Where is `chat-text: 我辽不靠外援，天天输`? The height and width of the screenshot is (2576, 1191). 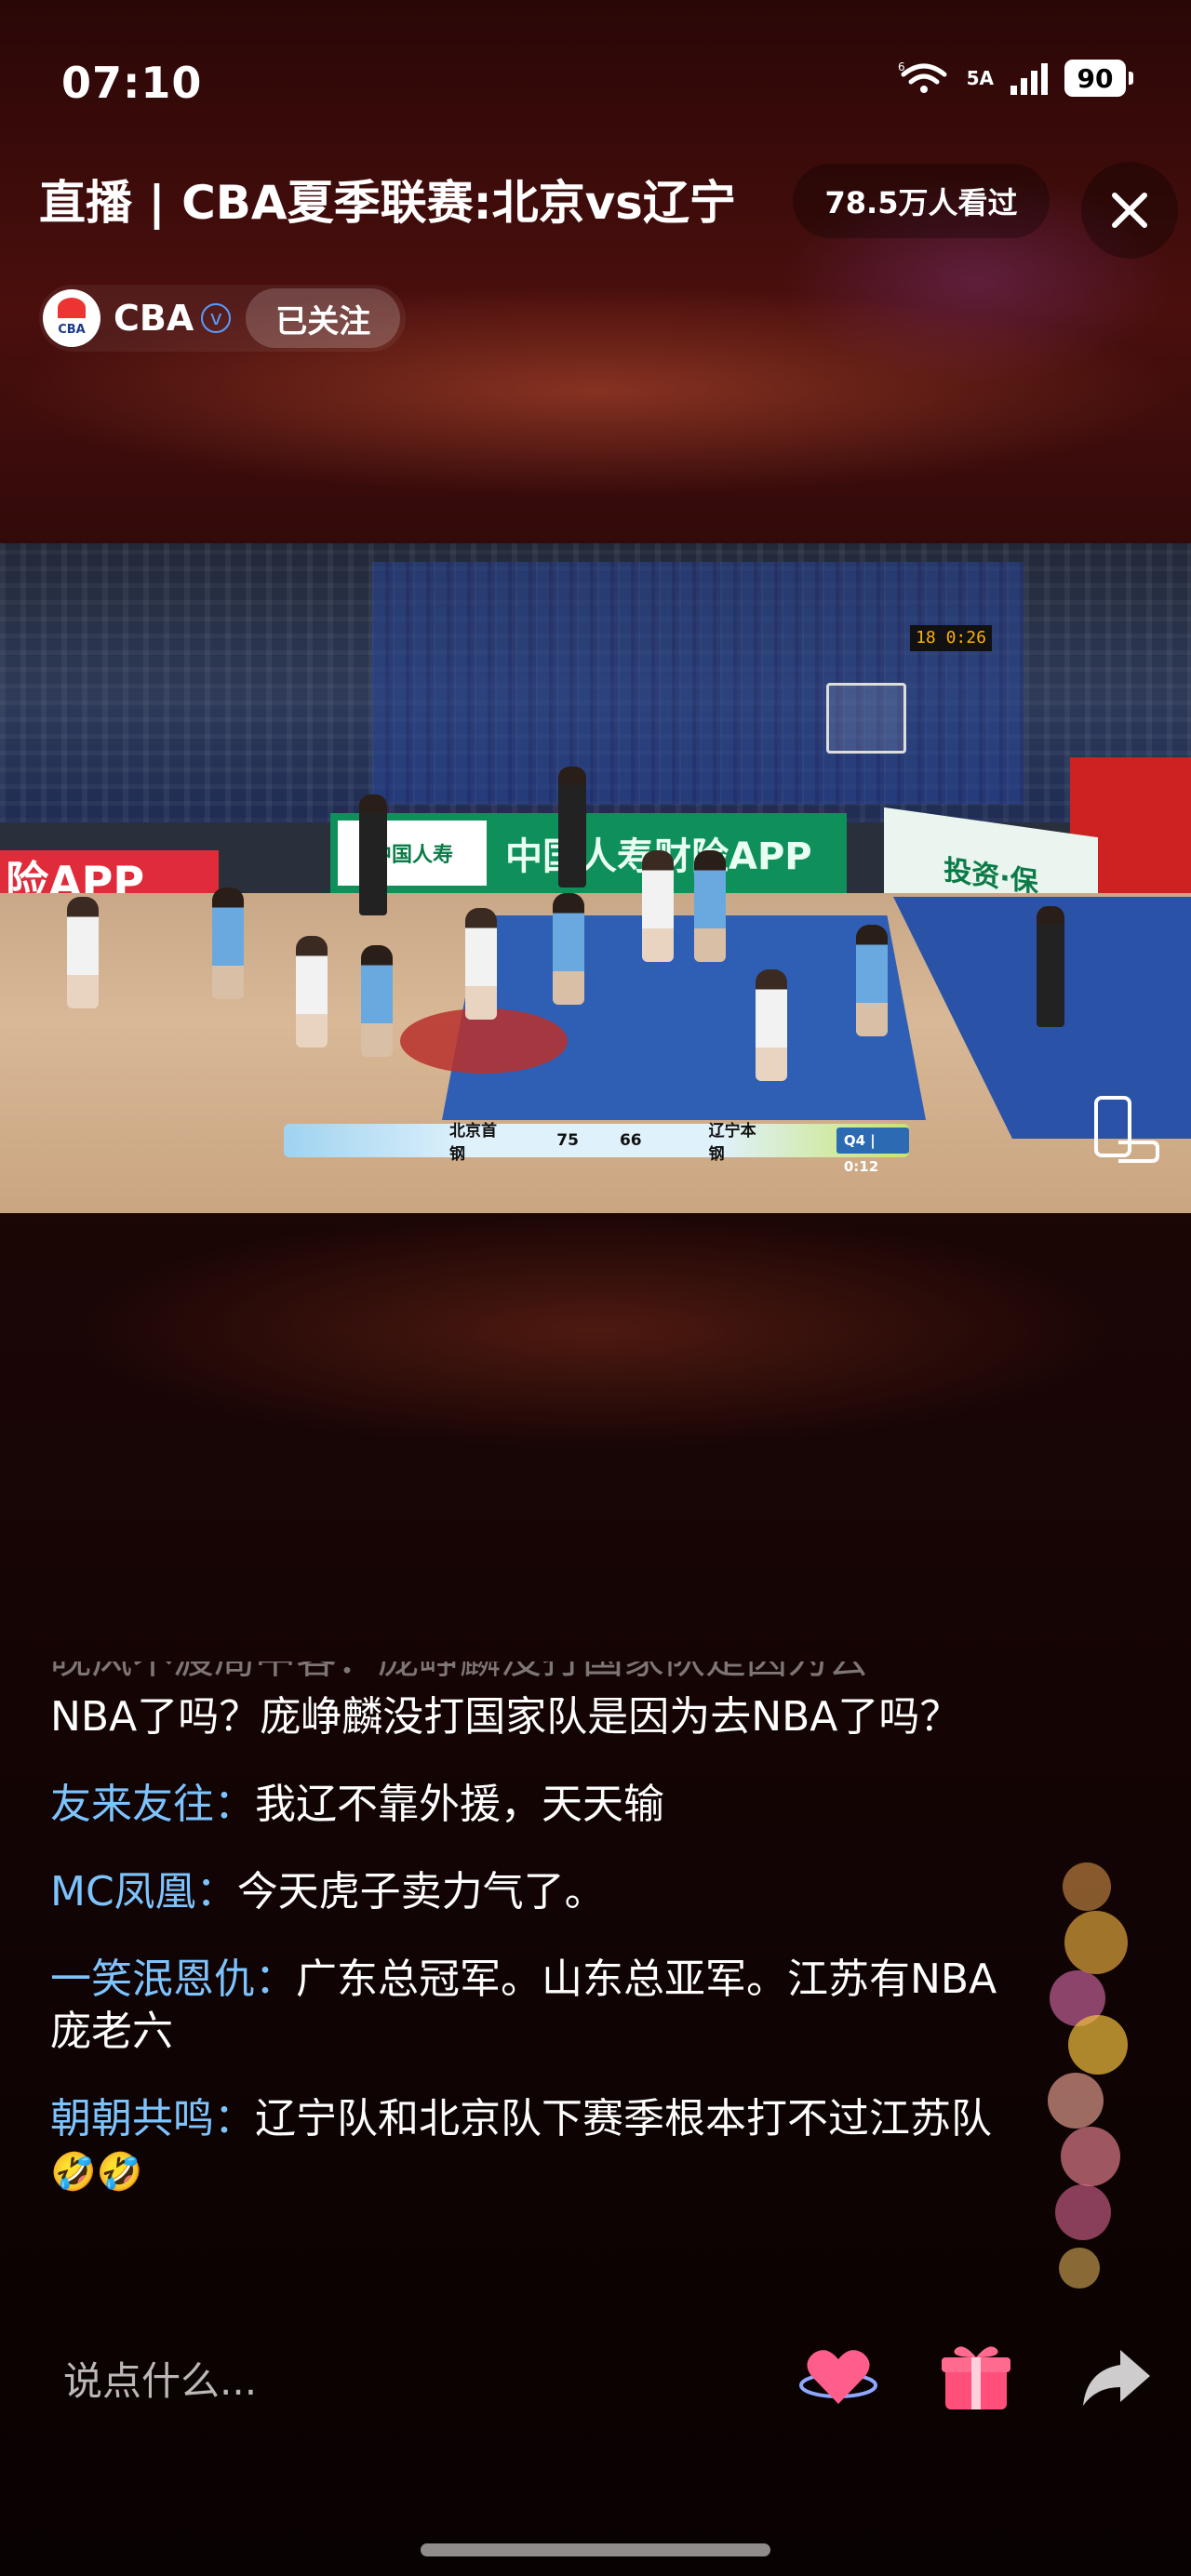 chat-text: 我辽不靠外援，天天输 is located at coordinates (459, 1804).